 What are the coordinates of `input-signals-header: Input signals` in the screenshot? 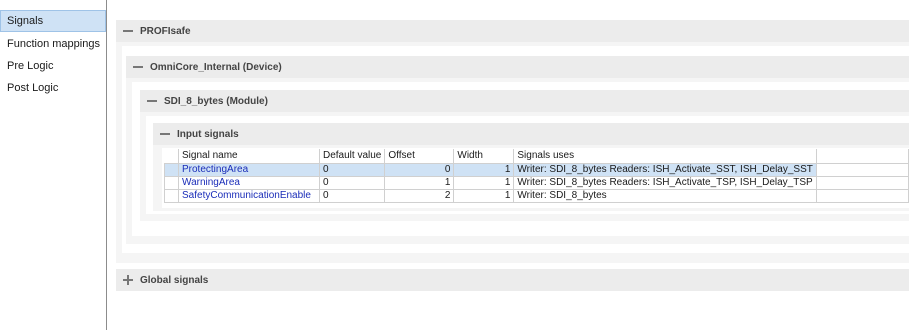 It's located at (531, 134).